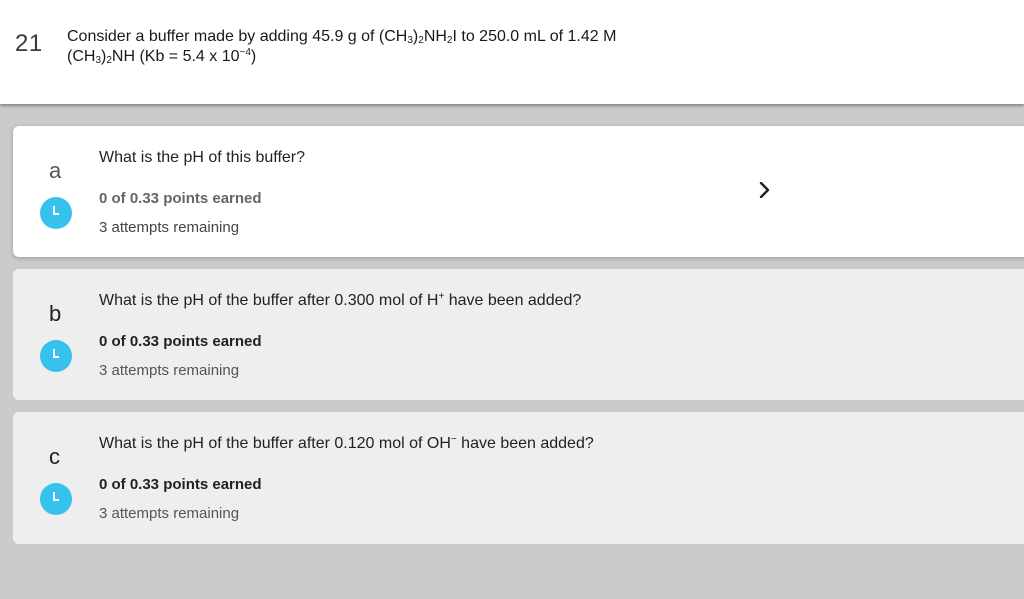 The image size is (1024, 599). What do you see at coordinates (55, 313) in the screenshot?
I see `part-letter: b` at bounding box center [55, 313].